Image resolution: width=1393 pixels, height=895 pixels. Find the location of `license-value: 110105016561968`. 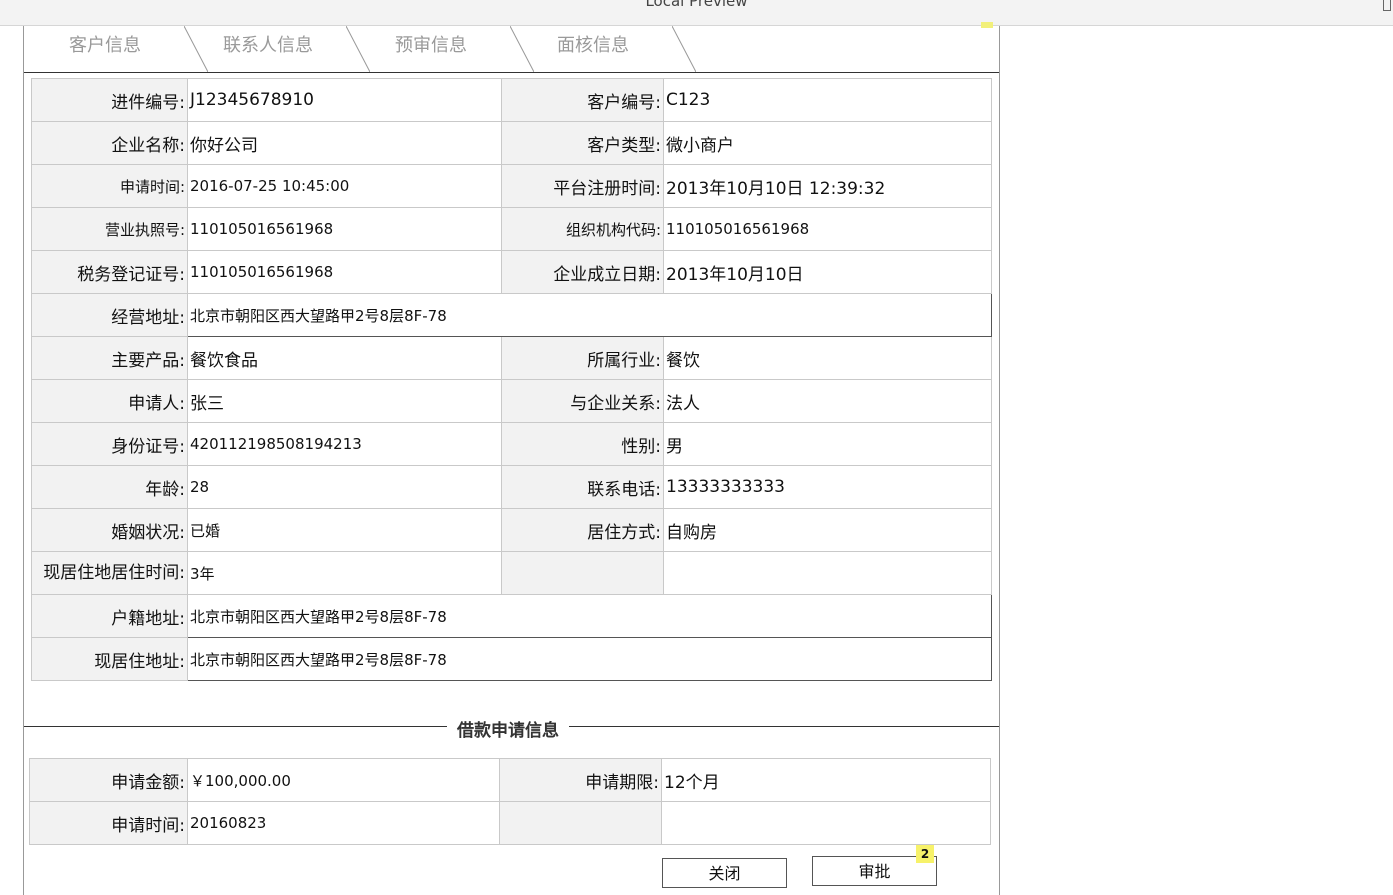

license-value: 110105016561968 is located at coordinates (344, 229).